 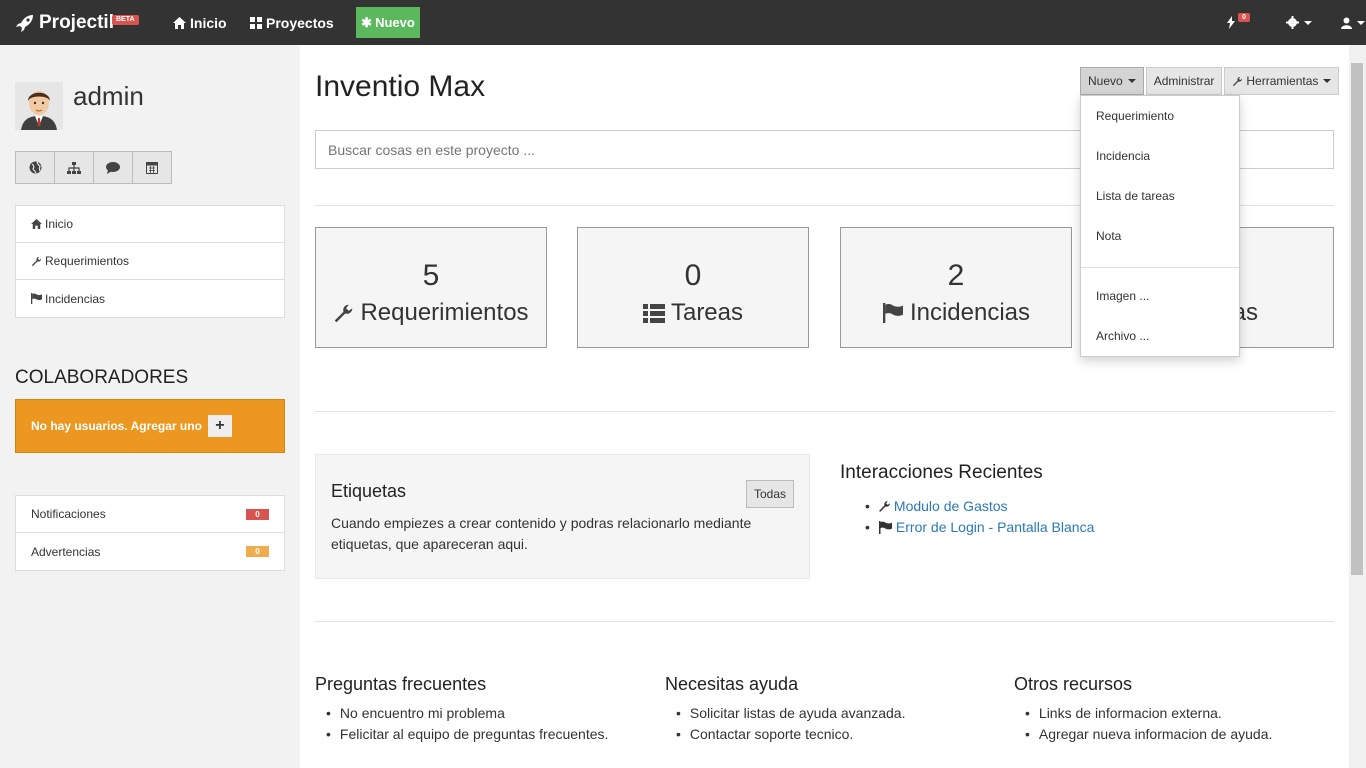 I want to click on stat-value: 0, so click(x=693, y=275).